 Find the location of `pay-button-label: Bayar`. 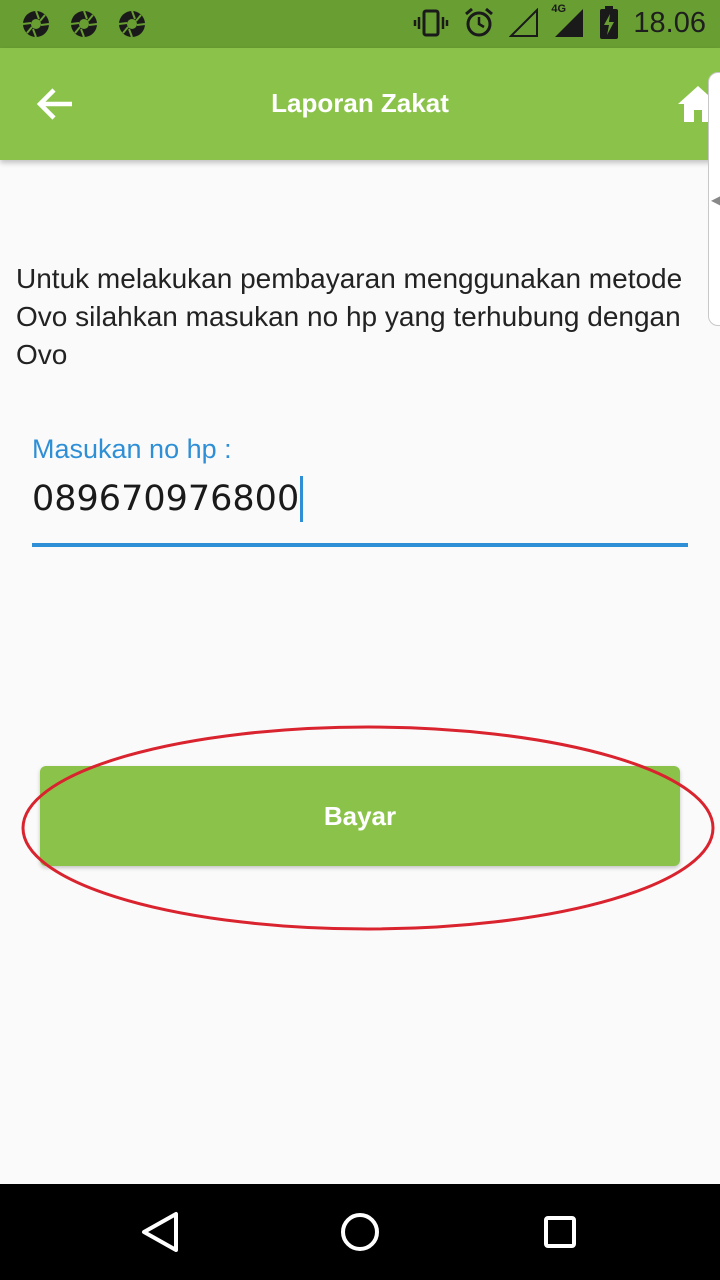

pay-button-label: Bayar is located at coordinates (360, 815).